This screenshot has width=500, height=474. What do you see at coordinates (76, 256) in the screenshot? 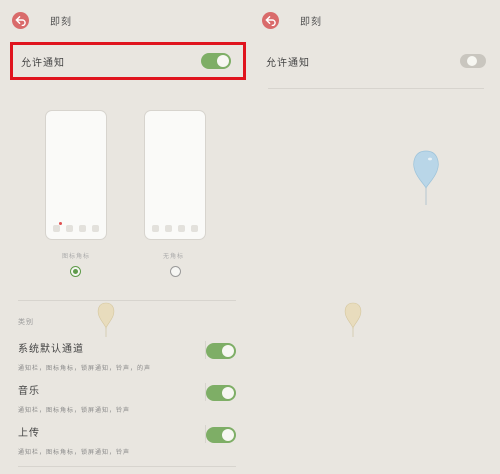
I see `style-caption-badge: 图标角标` at bounding box center [76, 256].